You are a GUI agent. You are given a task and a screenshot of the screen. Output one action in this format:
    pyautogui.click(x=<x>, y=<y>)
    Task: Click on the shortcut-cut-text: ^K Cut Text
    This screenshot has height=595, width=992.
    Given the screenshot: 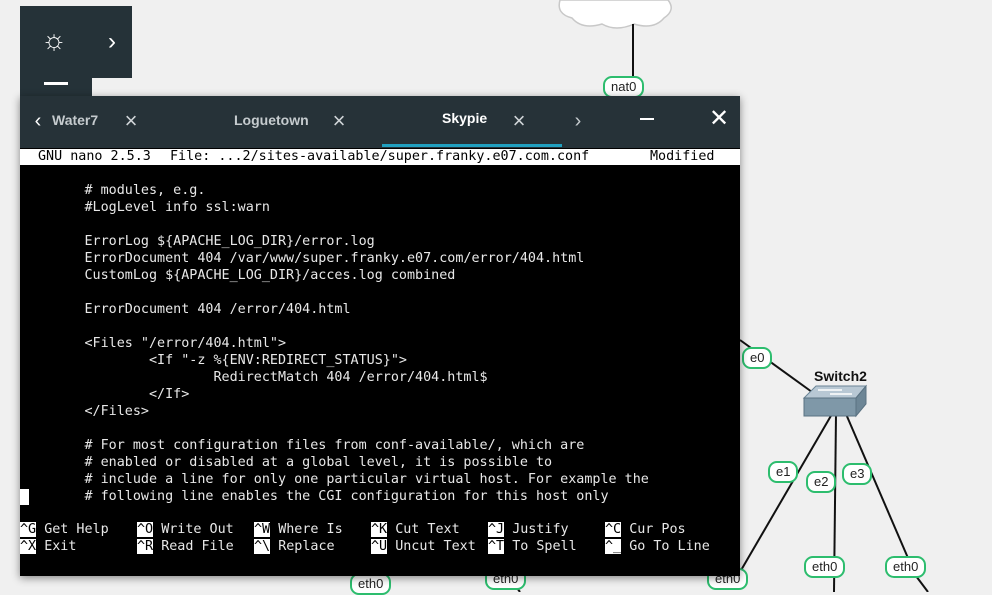 What is the action you would take?
    pyautogui.click(x=415, y=529)
    